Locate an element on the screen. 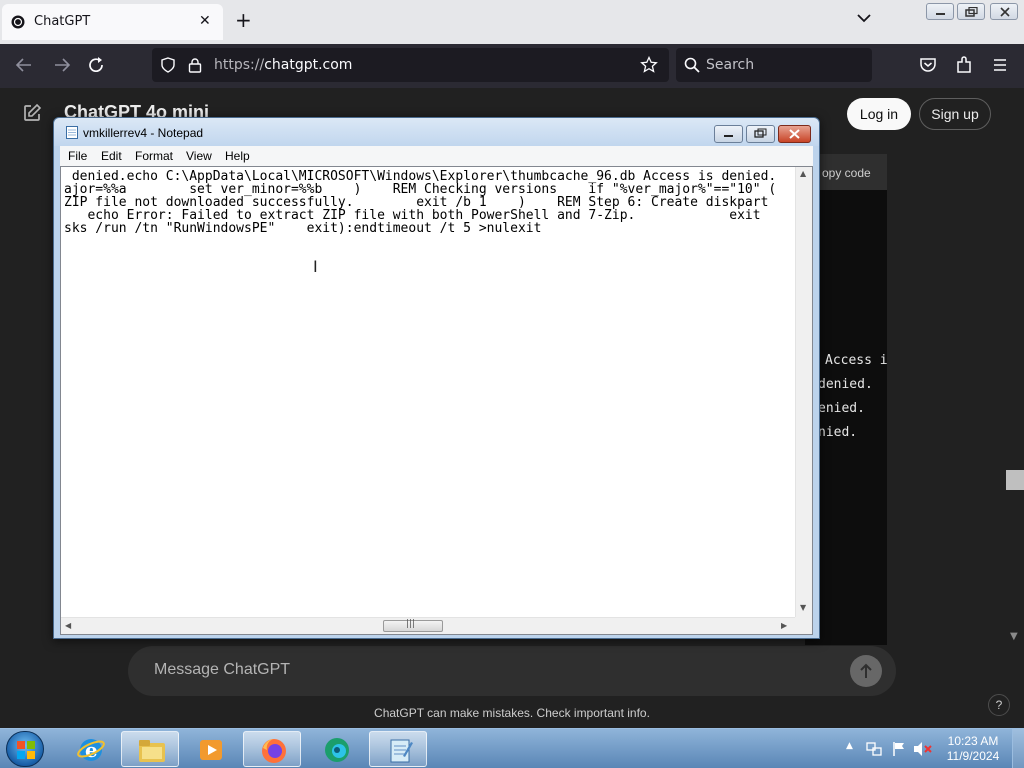 The image size is (1024, 768). windows-logo-icon is located at coordinates (26, 750).